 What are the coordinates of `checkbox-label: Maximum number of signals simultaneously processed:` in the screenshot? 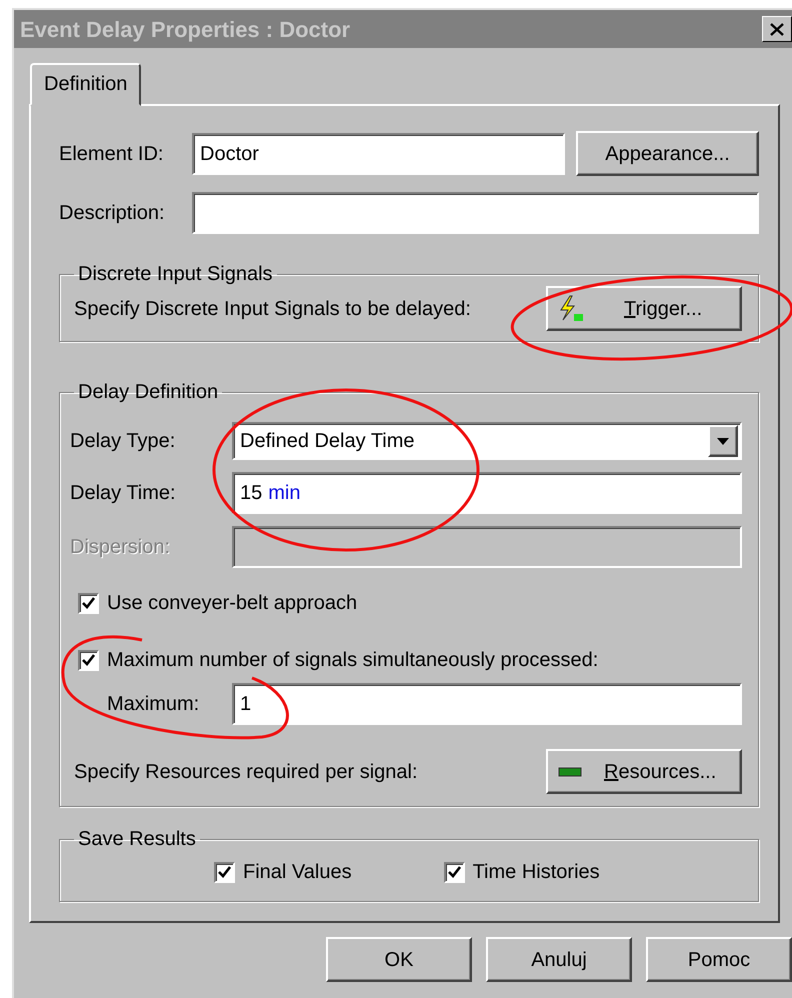 It's located at (352, 660).